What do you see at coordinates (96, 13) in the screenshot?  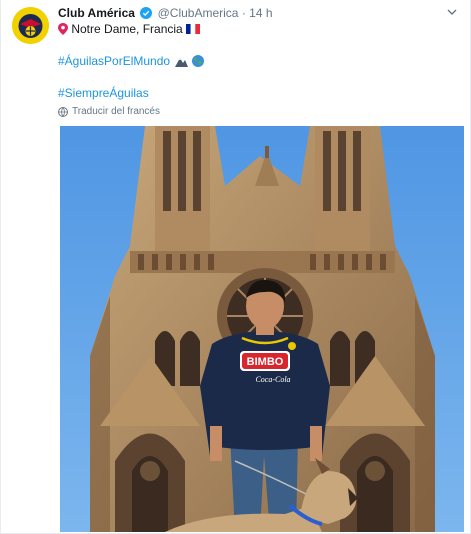 I see `display-name: Club América` at bounding box center [96, 13].